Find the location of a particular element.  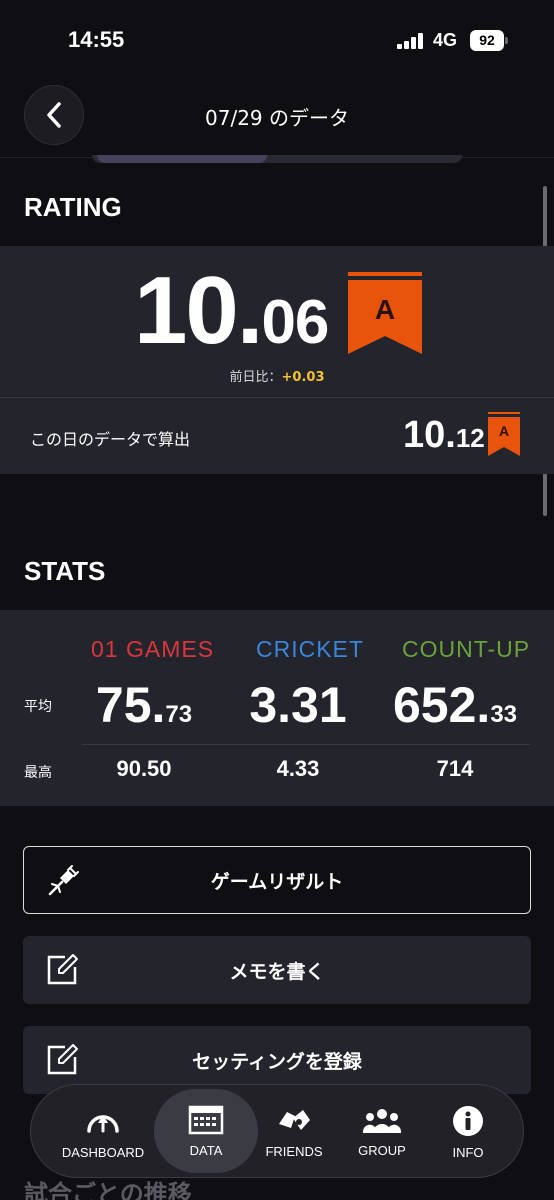

grade-letter: A is located at coordinates (385, 309).